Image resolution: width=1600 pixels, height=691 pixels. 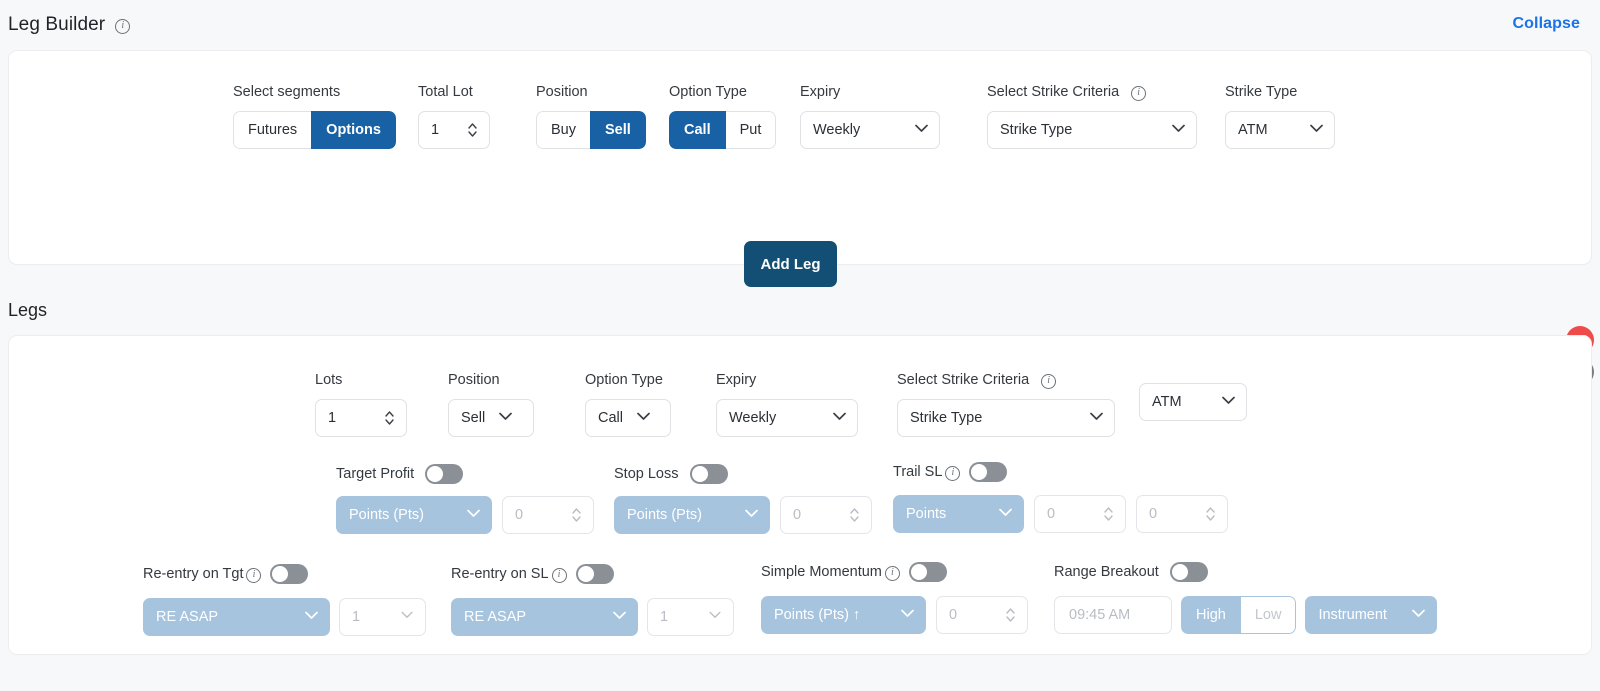 I want to click on field-position: Position Buy Sell, so click(x=591, y=116).